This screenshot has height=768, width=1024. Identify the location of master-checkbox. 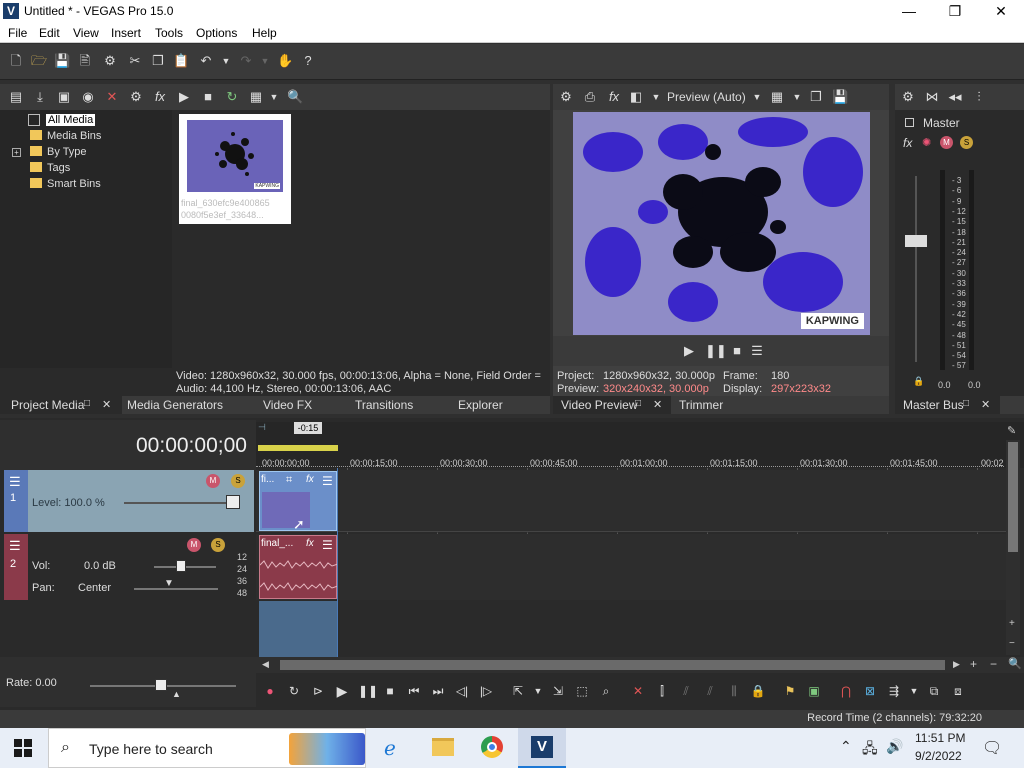
(909, 122).